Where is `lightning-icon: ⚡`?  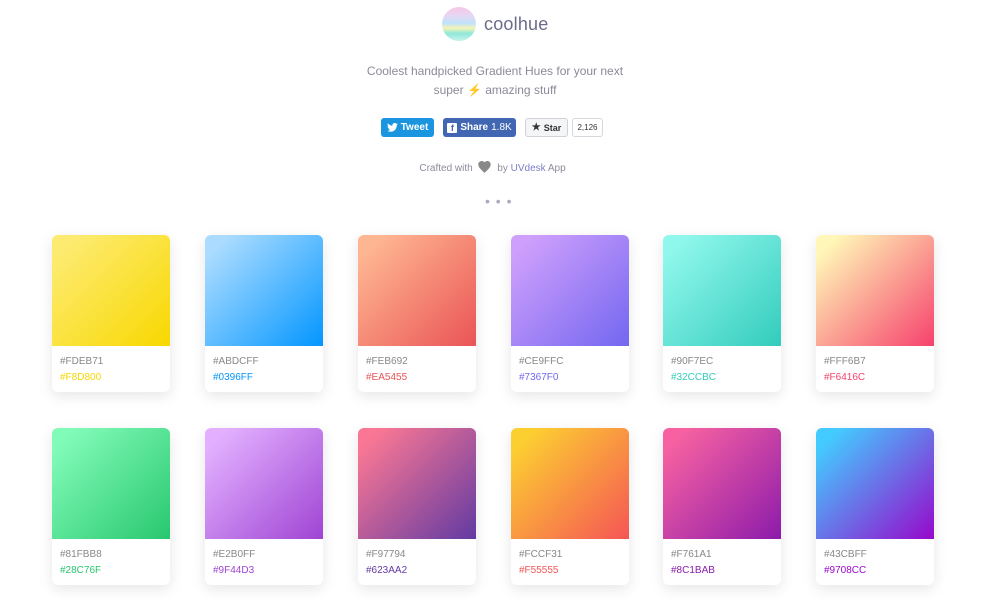
lightning-icon: ⚡ is located at coordinates (474, 90).